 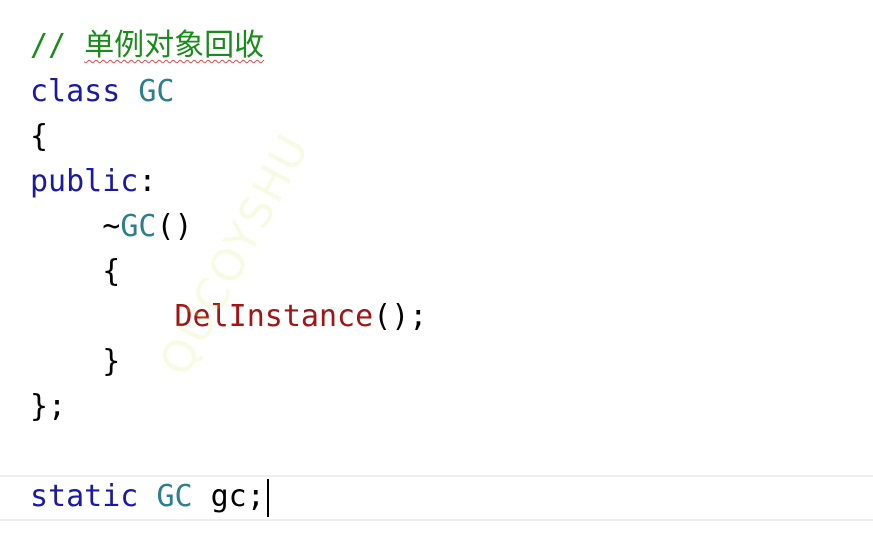 I want to click on code-line-class-declaration: class GC, so click(x=102, y=92).